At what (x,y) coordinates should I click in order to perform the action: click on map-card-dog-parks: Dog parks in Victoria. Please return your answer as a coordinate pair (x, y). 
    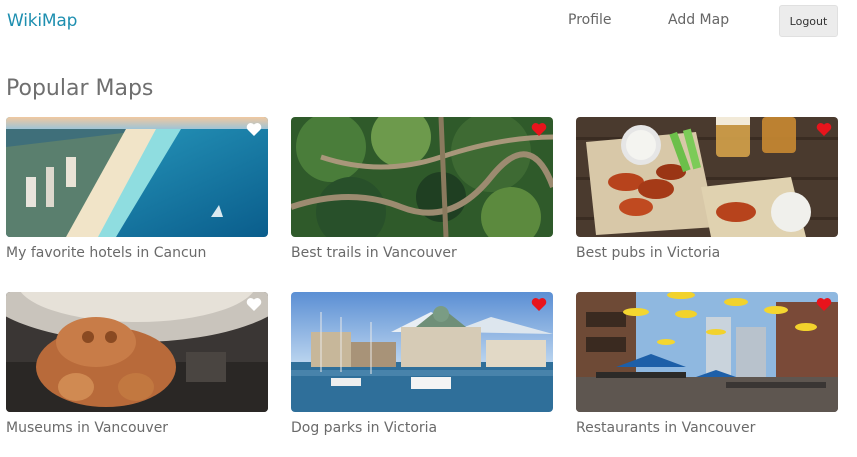
    Looking at the image, I should click on (422, 364).